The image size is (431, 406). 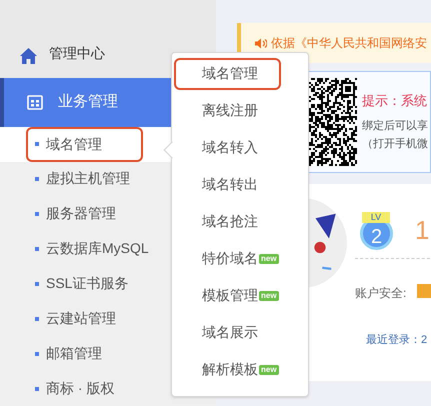 I want to click on sidebar-item: 虚拟主机管理, so click(x=84, y=178).